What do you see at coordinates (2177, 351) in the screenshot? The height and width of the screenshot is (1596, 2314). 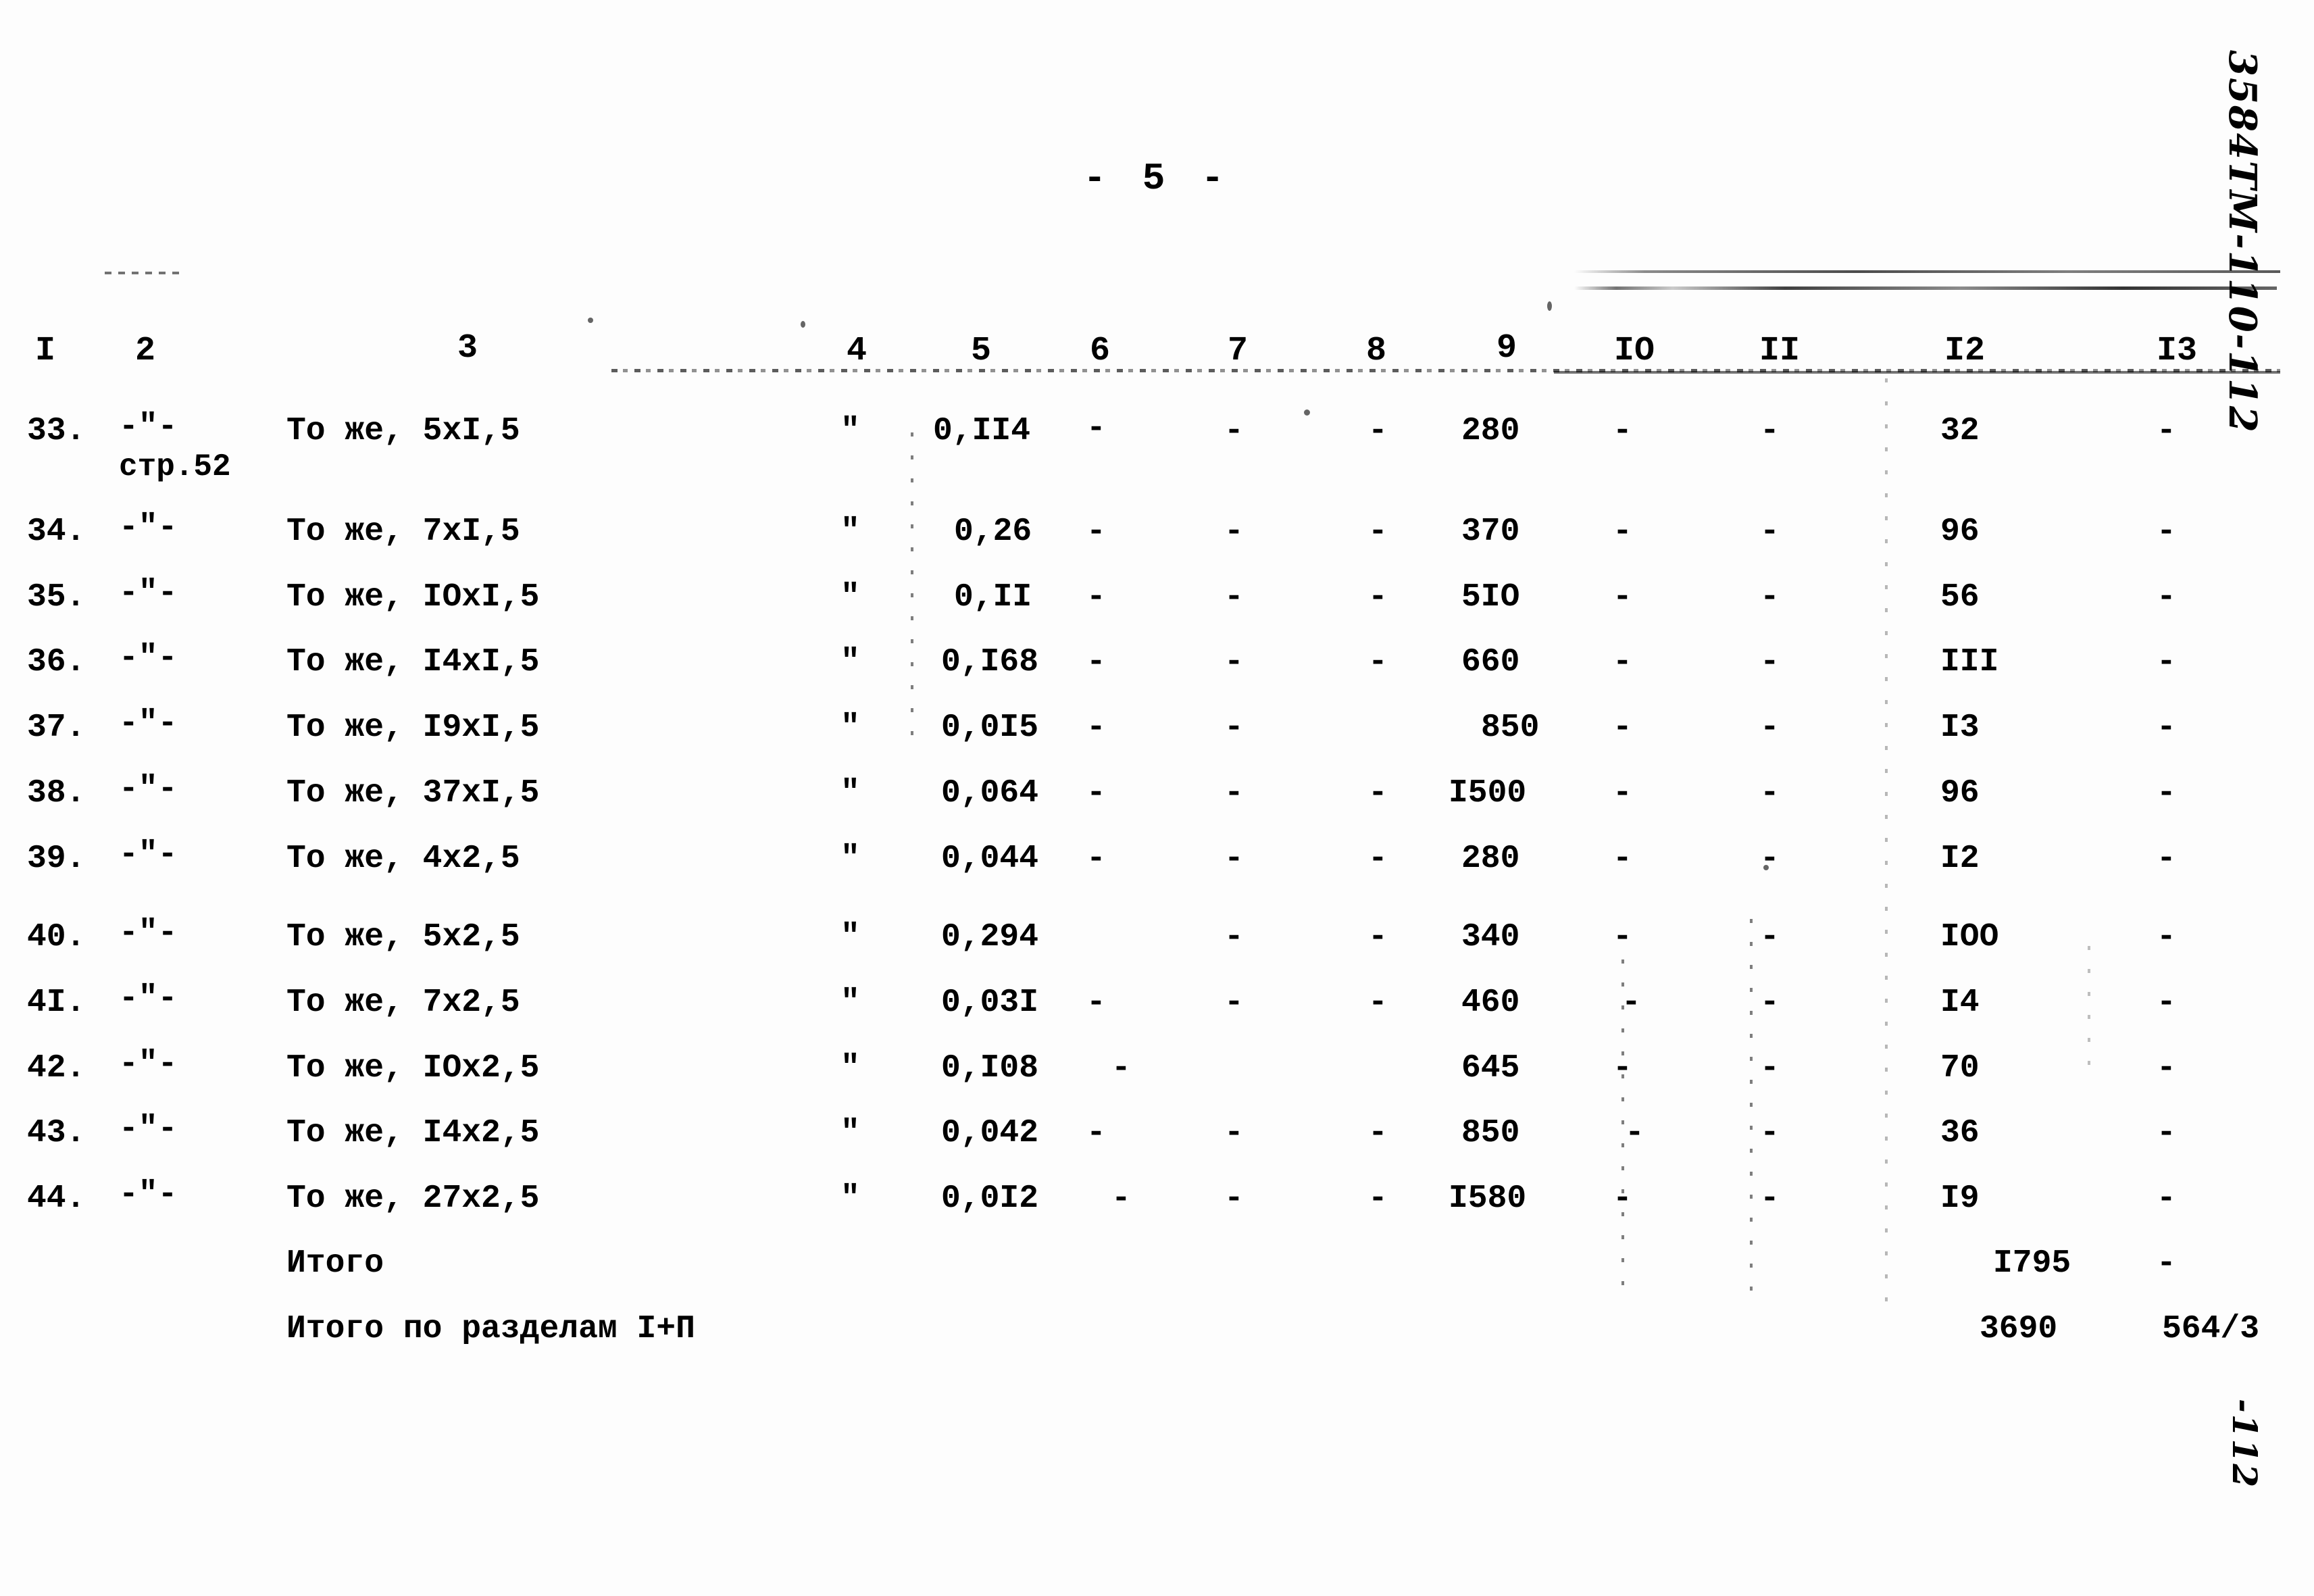 I see `column-header-13: I3` at bounding box center [2177, 351].